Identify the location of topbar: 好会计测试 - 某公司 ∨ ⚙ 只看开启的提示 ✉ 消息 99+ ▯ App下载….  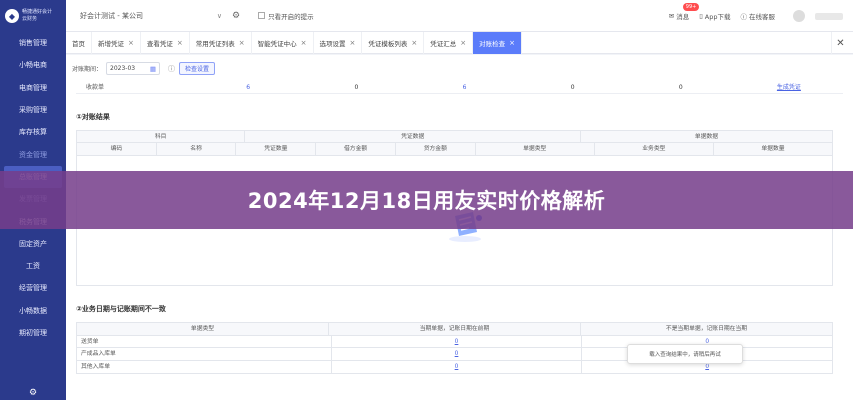
(459, 16).